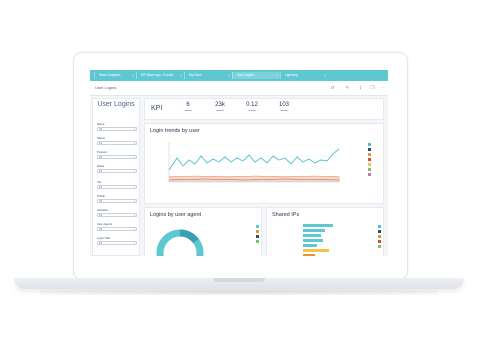 The width and height of the screenshot is (478, 341). What do you see at coordinates (252, 105) in the screenshot?
I see `kpi-value: 0.12` at bounding box center [252, 105].